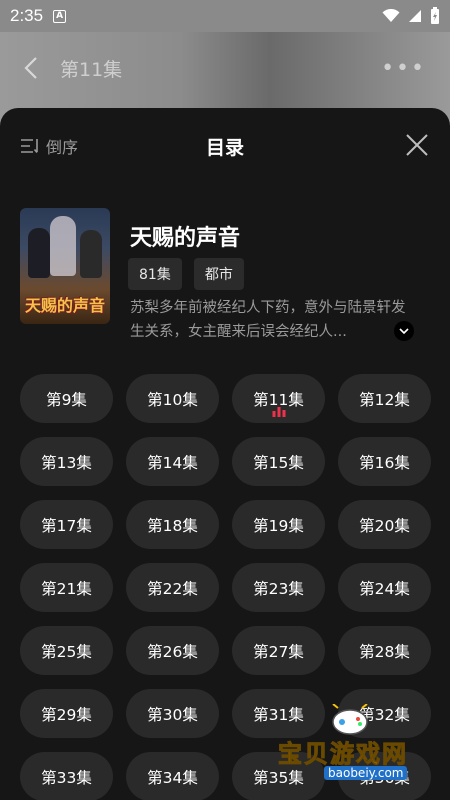 The width and height of the screenshot is (450, 800). I want to click on sort-icon, so click(29, 146).